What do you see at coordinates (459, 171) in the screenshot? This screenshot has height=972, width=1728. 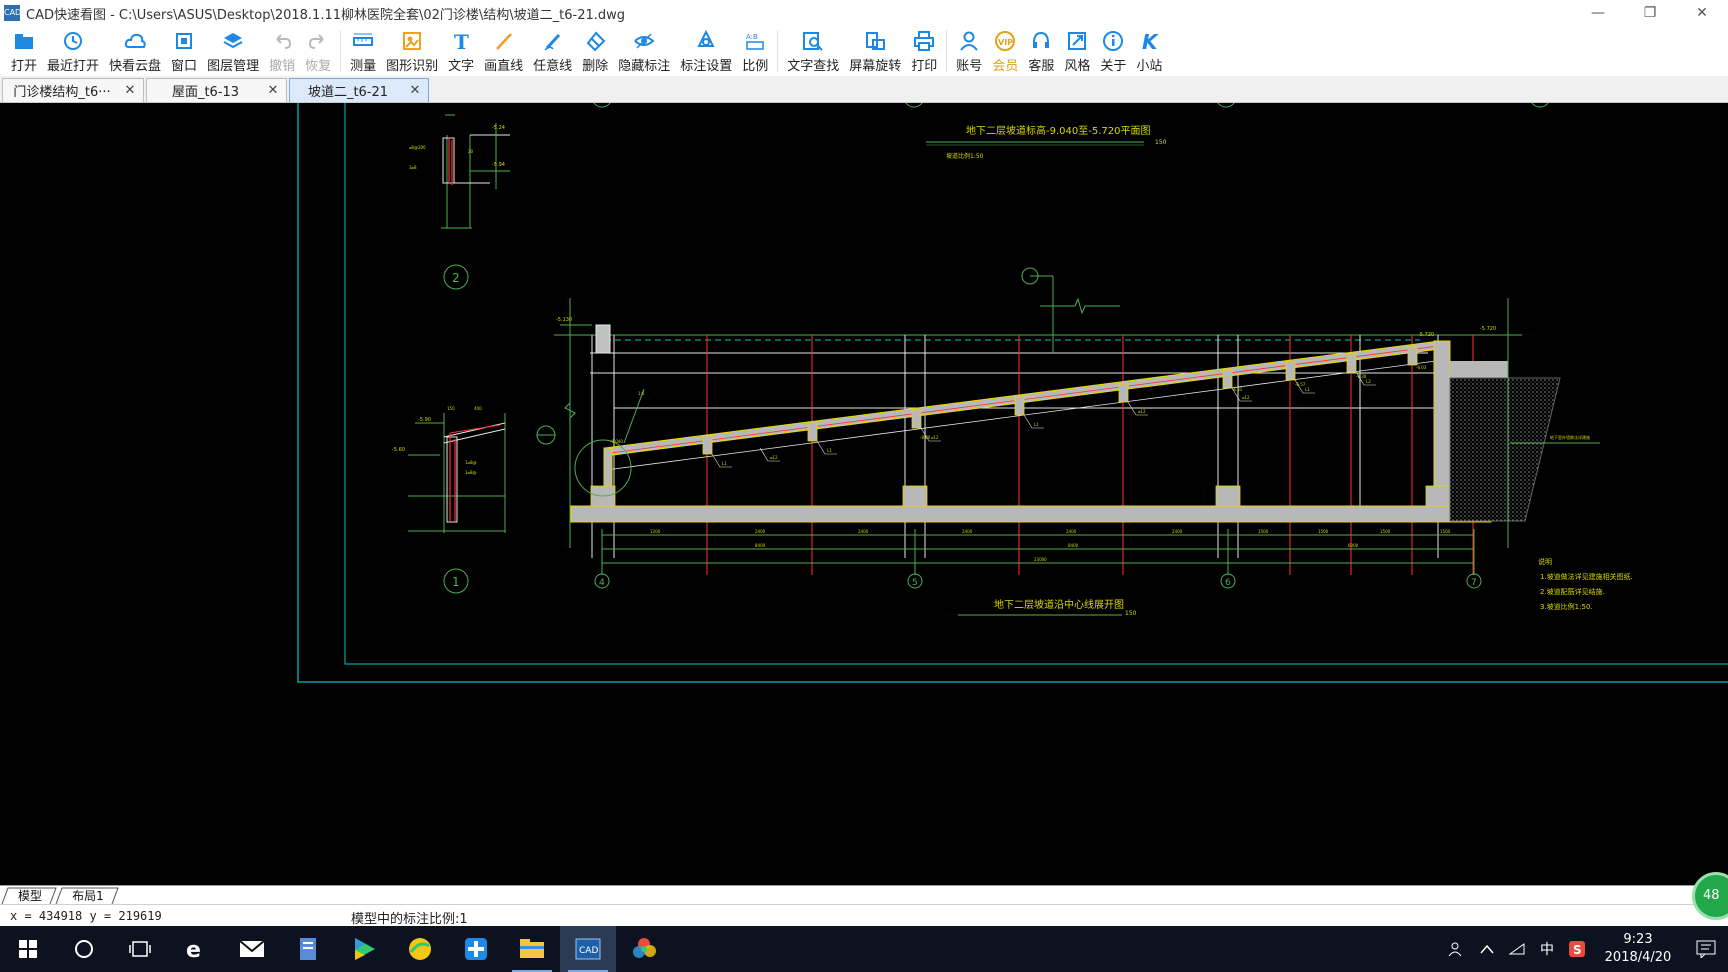 I see `detail-2-drawing: -5.24 -5.94 ⌀8@200 3⌀8 20` at bounding box center [459, 171].